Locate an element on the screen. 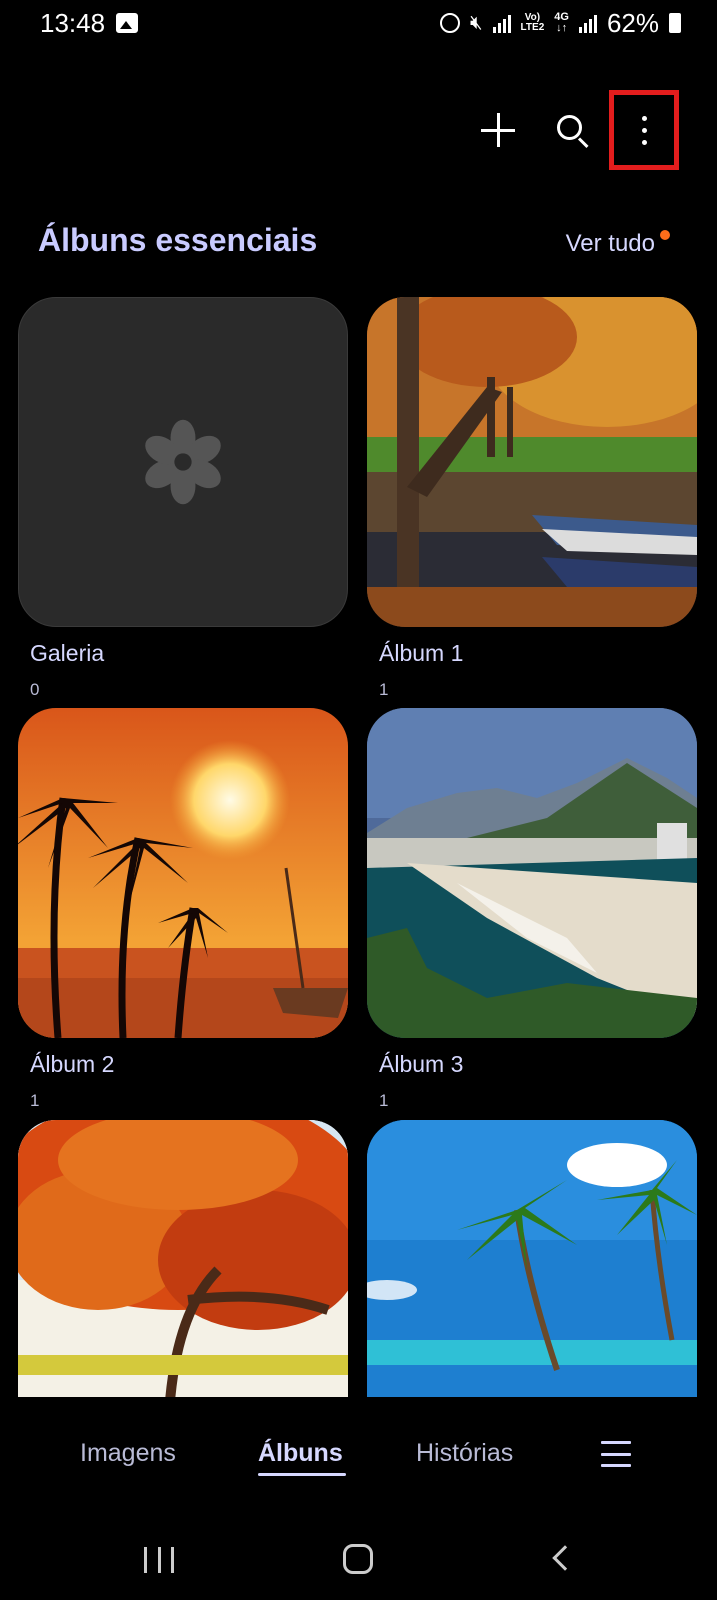  system-navigation-bar is located at coordinates (358, 1558).